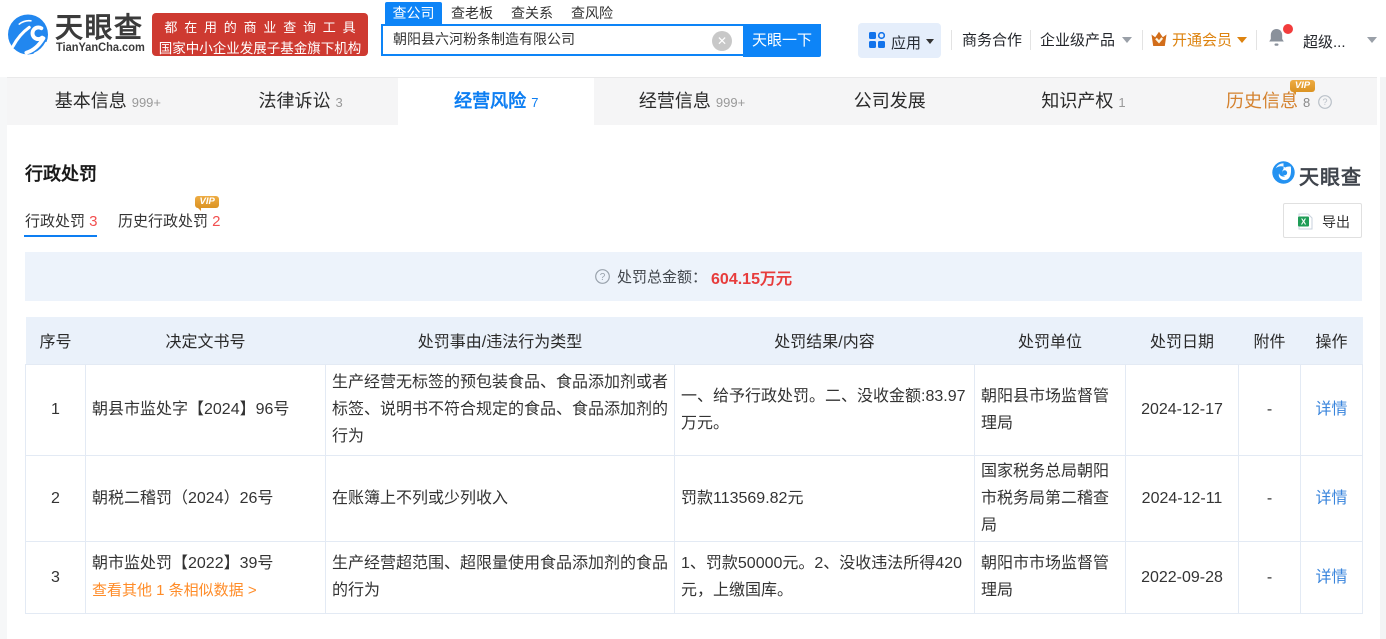 The width and height of the screenshot is (1386, 639). What do you see at coordinates (1304, 222) in the screenshot?
I see `svg-text: X` at bounding box center [1304, 222].